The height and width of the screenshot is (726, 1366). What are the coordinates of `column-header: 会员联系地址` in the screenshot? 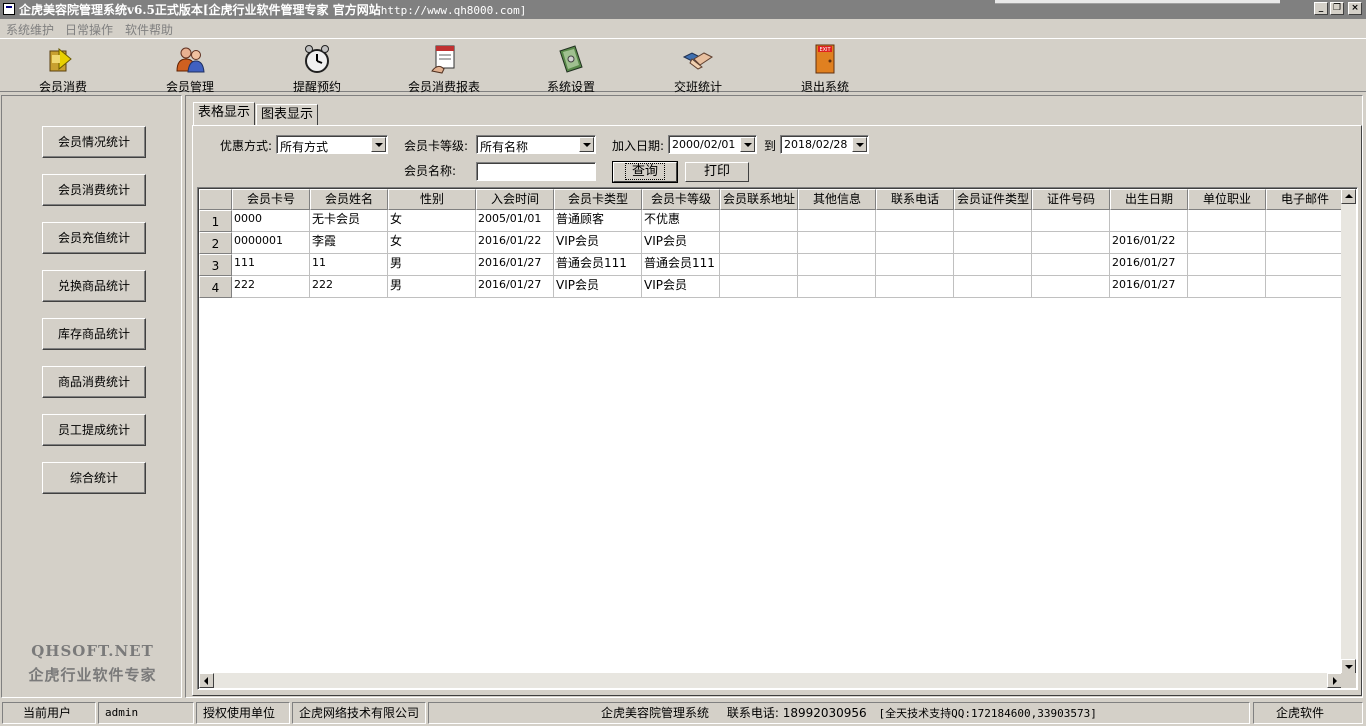 It's located at (759, 199).